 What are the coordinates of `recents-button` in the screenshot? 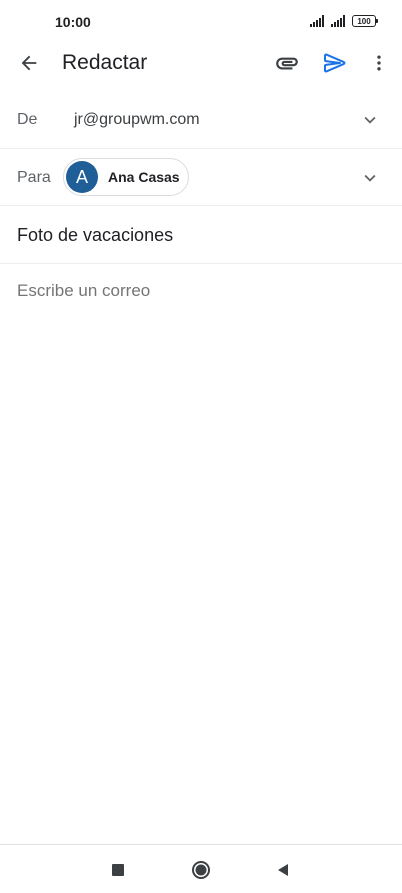 It's located at (118, 870).